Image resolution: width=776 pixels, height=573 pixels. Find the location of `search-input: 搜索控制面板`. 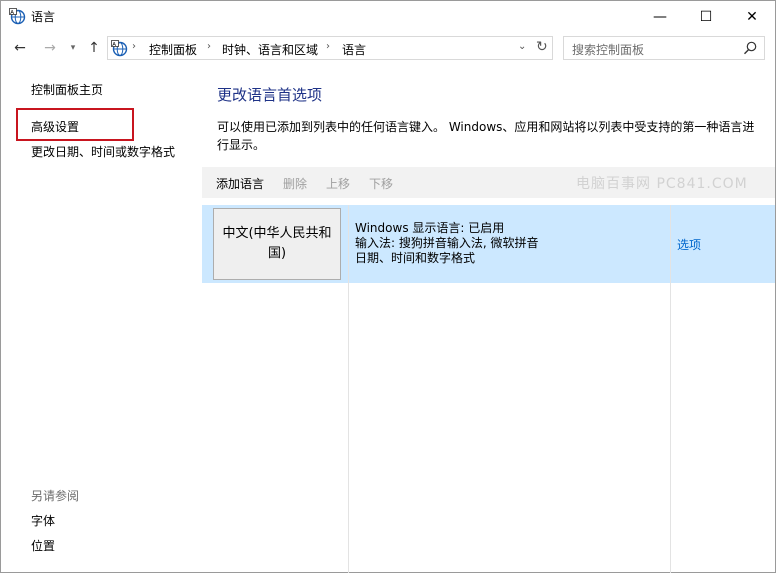

search-input: 搜索控制面板 is located at coordinates (664, 48).